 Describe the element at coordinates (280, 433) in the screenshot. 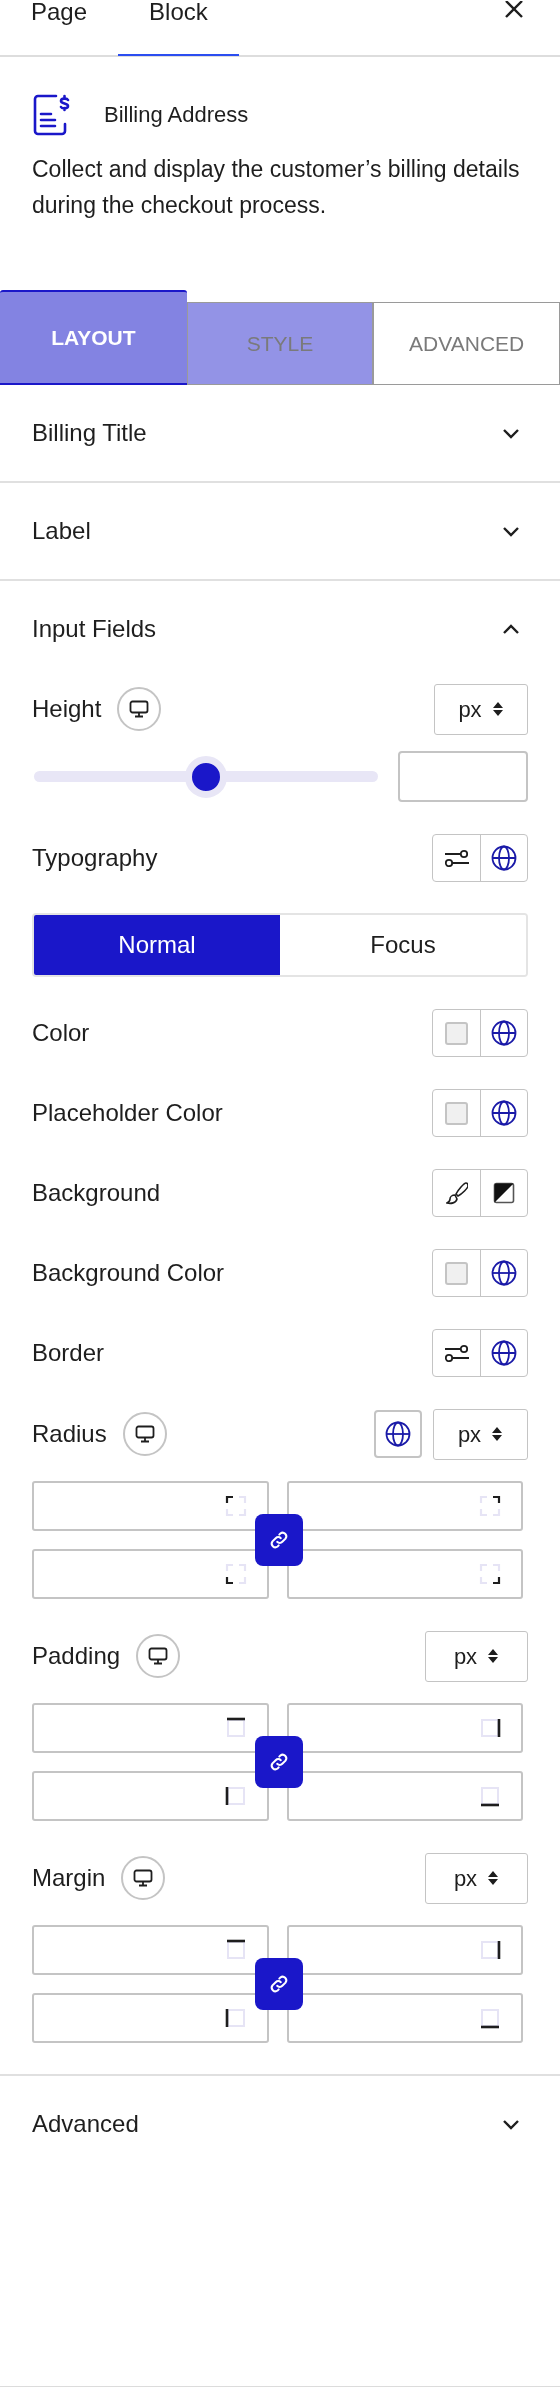

I see `section-header: Billing Title` at that location.